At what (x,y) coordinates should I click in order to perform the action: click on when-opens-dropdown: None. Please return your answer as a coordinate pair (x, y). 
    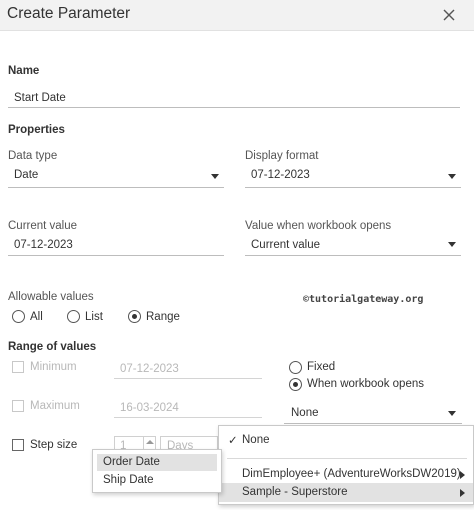
    Looking at the image, I should click on (373, 413).